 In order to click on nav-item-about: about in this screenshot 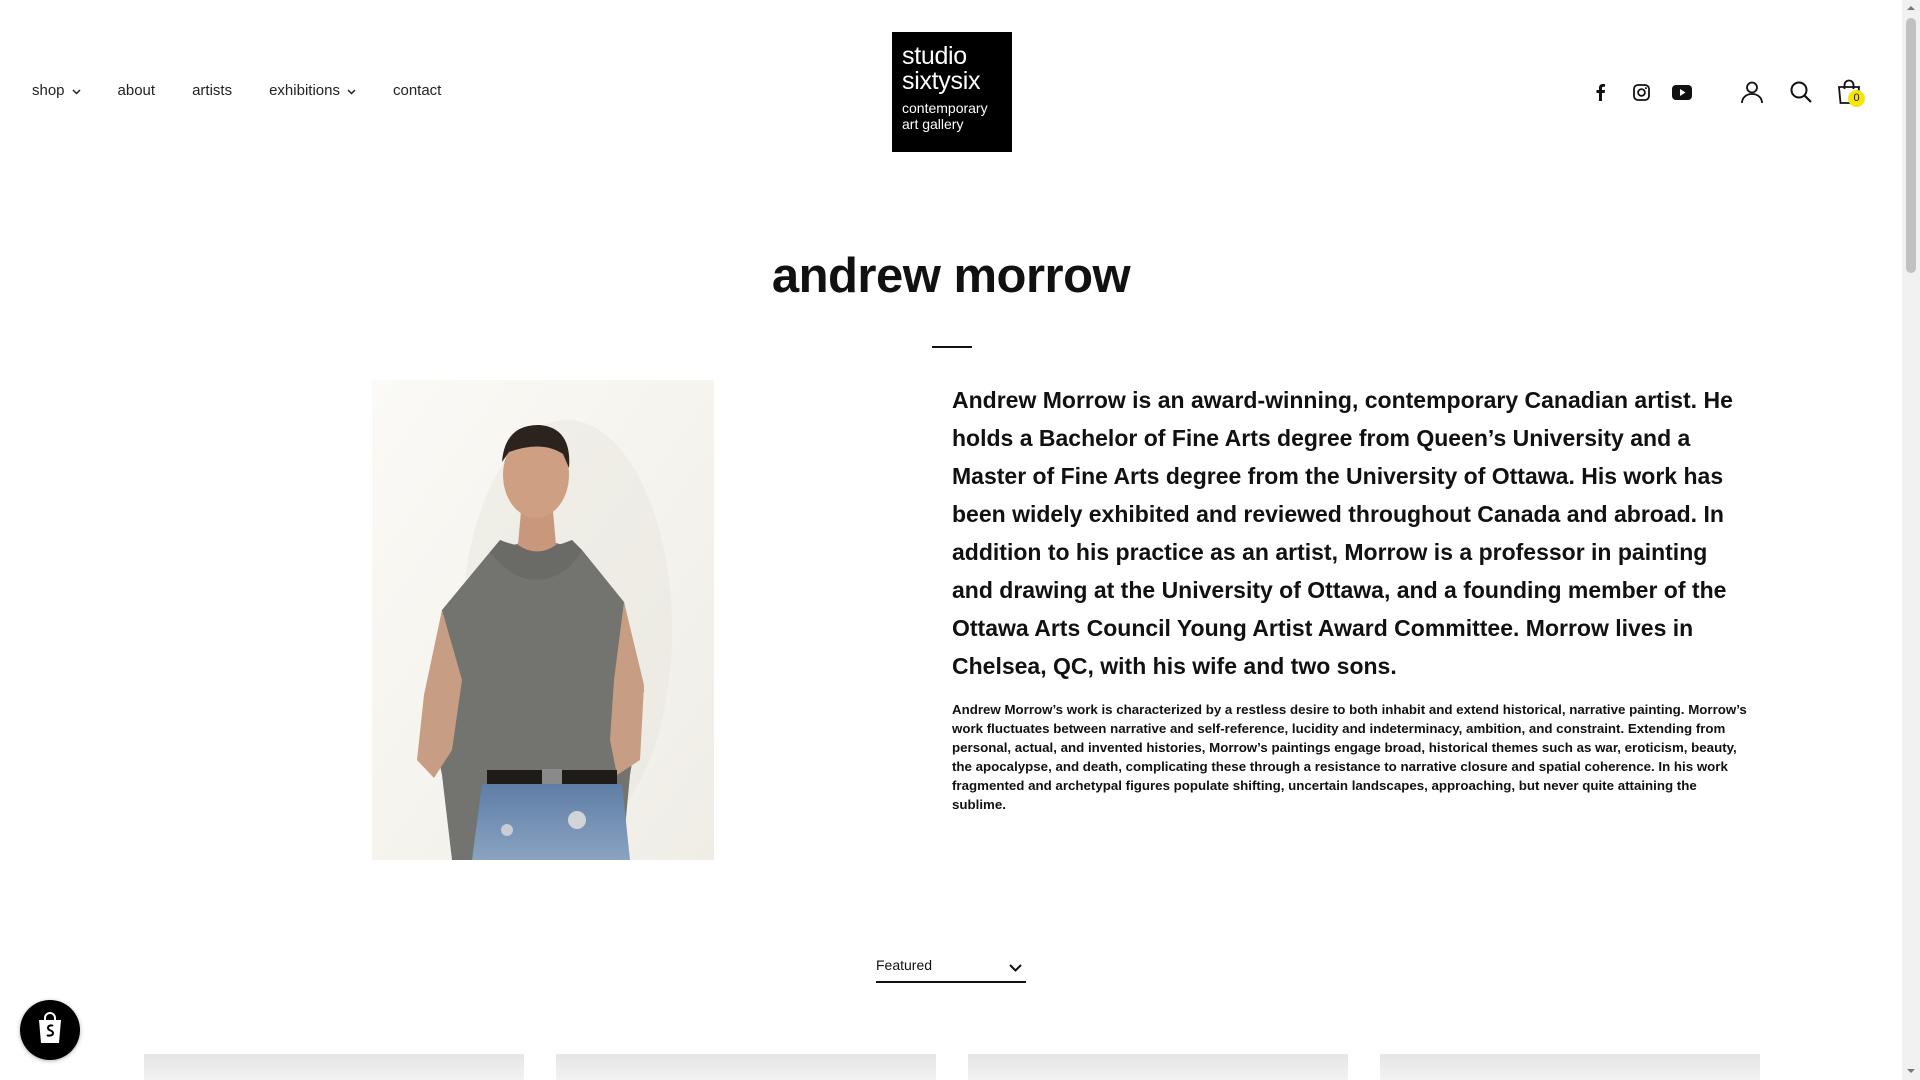, I will do `click(137, 90)`.